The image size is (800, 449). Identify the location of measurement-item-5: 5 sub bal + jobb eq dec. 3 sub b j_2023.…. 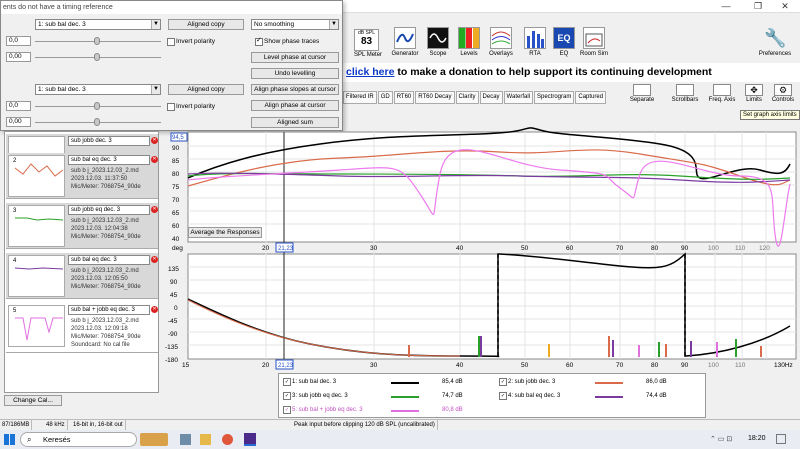
(82, 328).